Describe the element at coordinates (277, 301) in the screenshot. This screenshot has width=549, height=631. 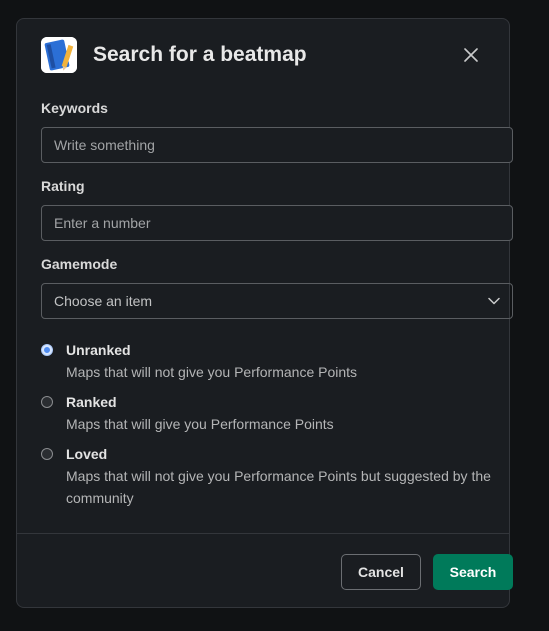
I see `gamemode-select: Choose an item` at that location.